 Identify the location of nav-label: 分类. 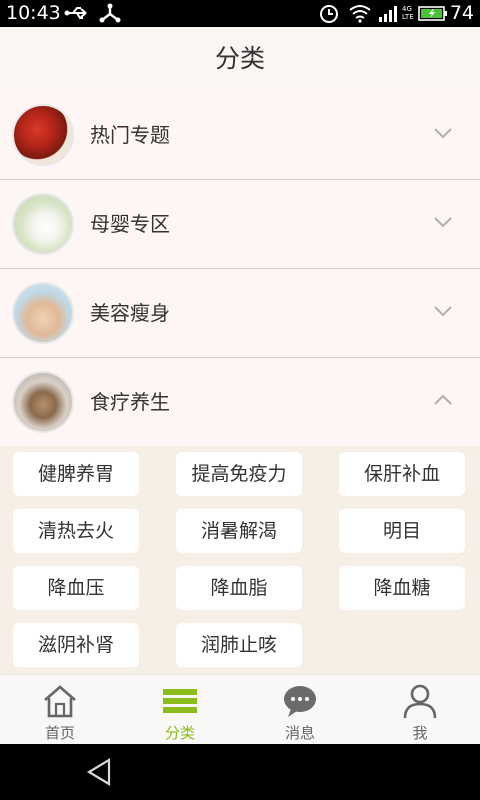
(179, 733).